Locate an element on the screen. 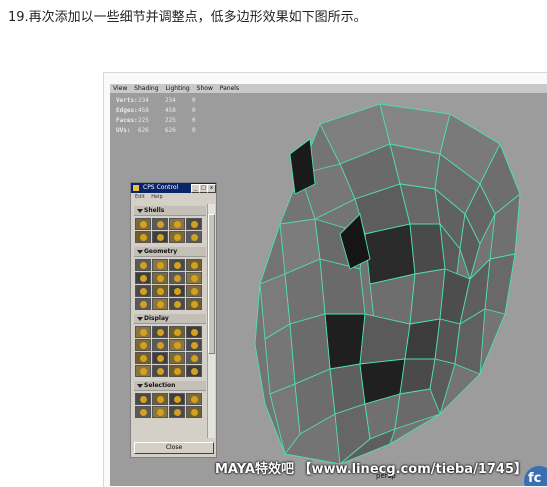 The image size is (547, 487). menu-lighting: Lighting is located at coordinates (177, 88).